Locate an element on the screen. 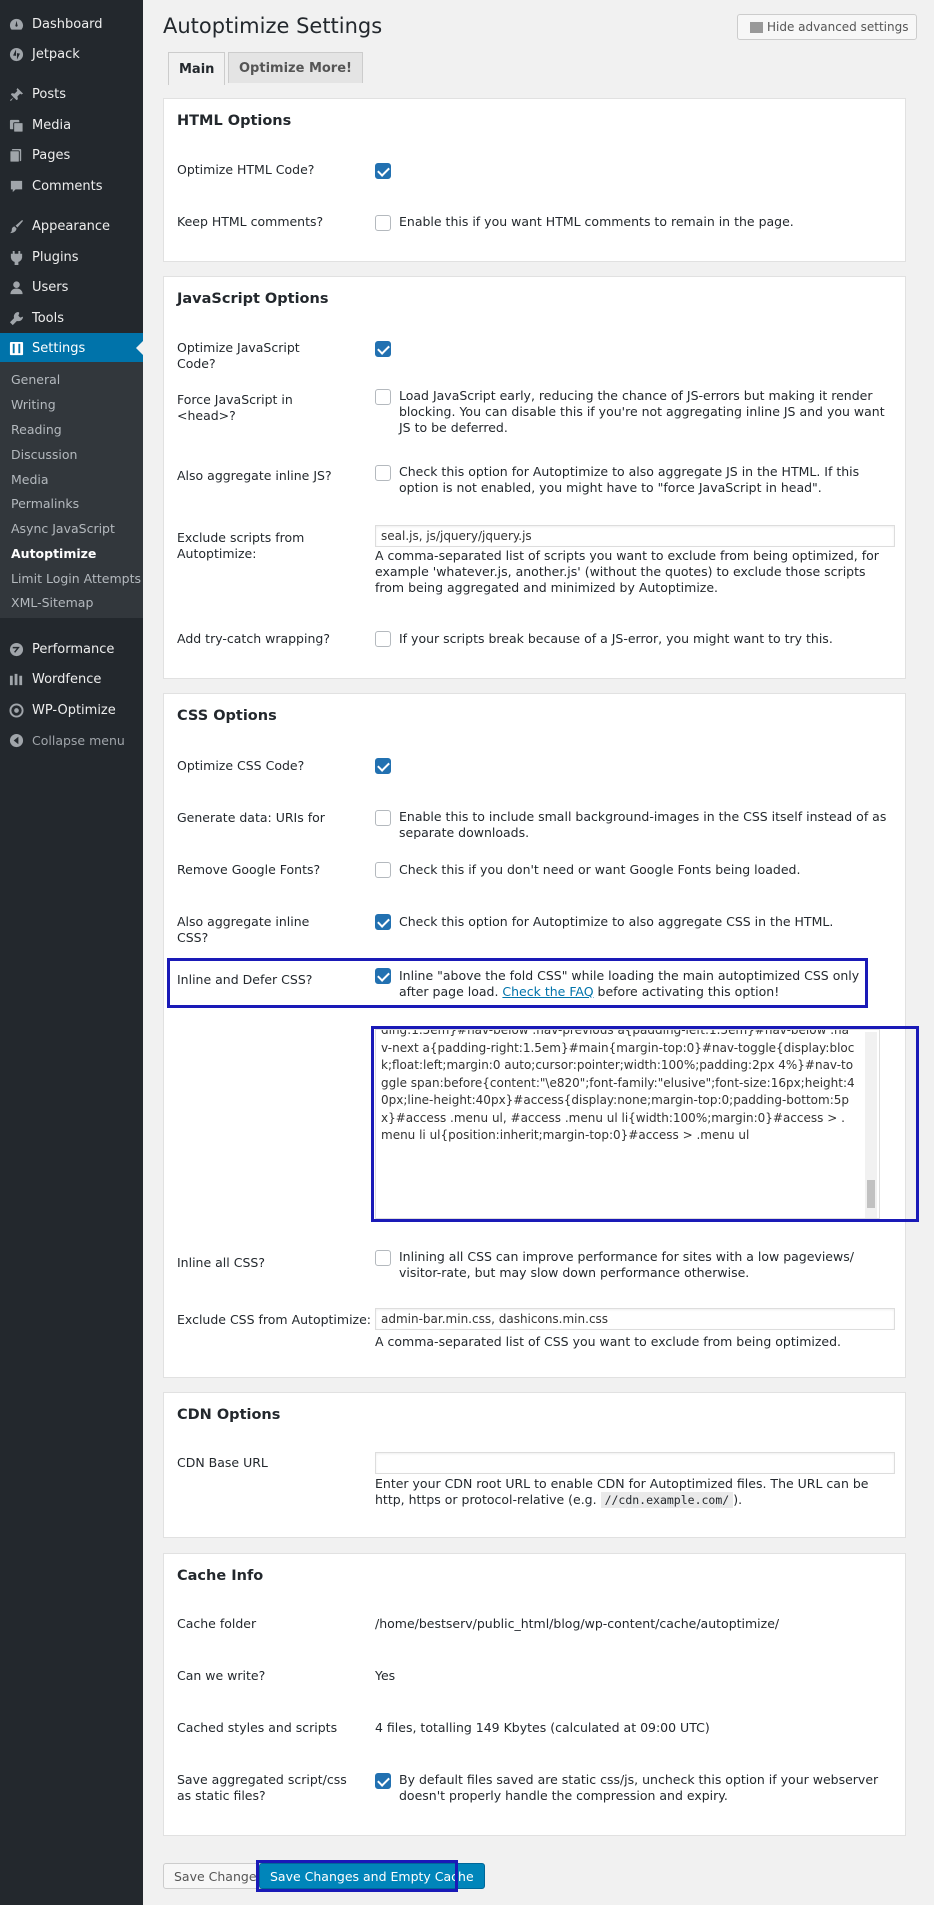  desc-text: before activating this option! is located at coordinates (686, 991).